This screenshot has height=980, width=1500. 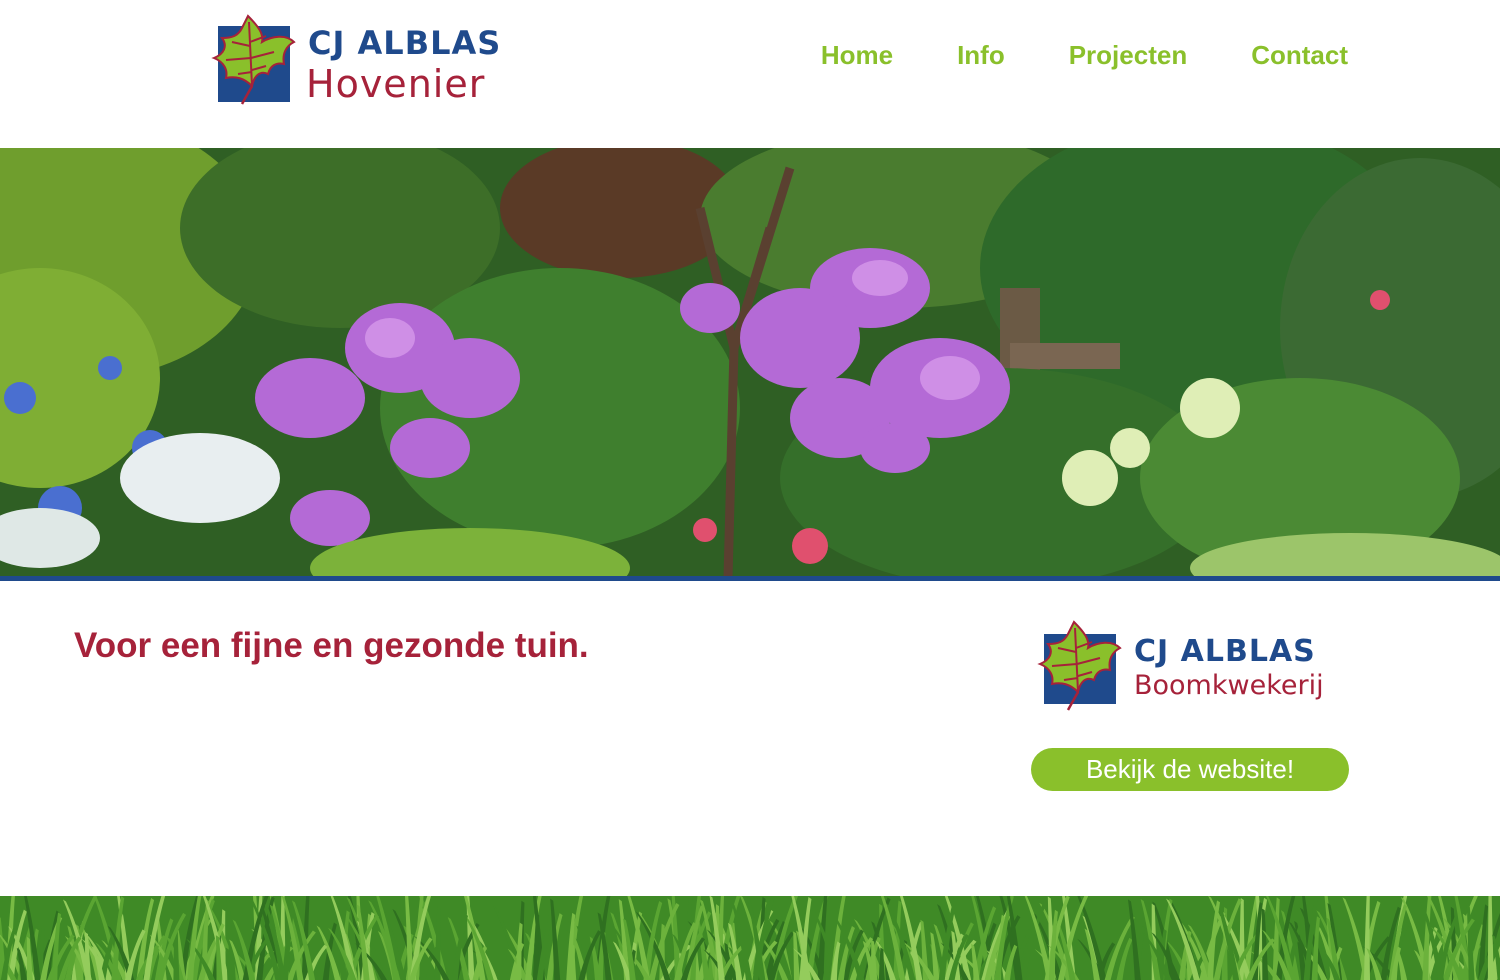 What do you see at coordinates (1225, 651) in the screenshot?
I see `partner-logo-title: CJ ALBLAS` at bounding box center [1225, 651].